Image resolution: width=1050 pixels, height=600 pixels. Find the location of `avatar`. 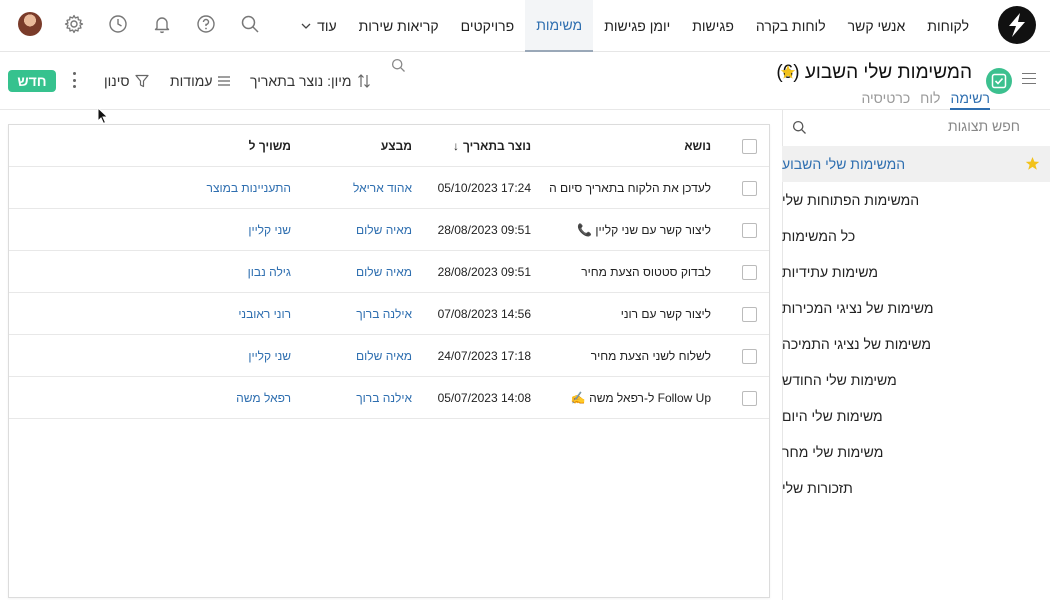

avatar is located at coordinates (30, 24).